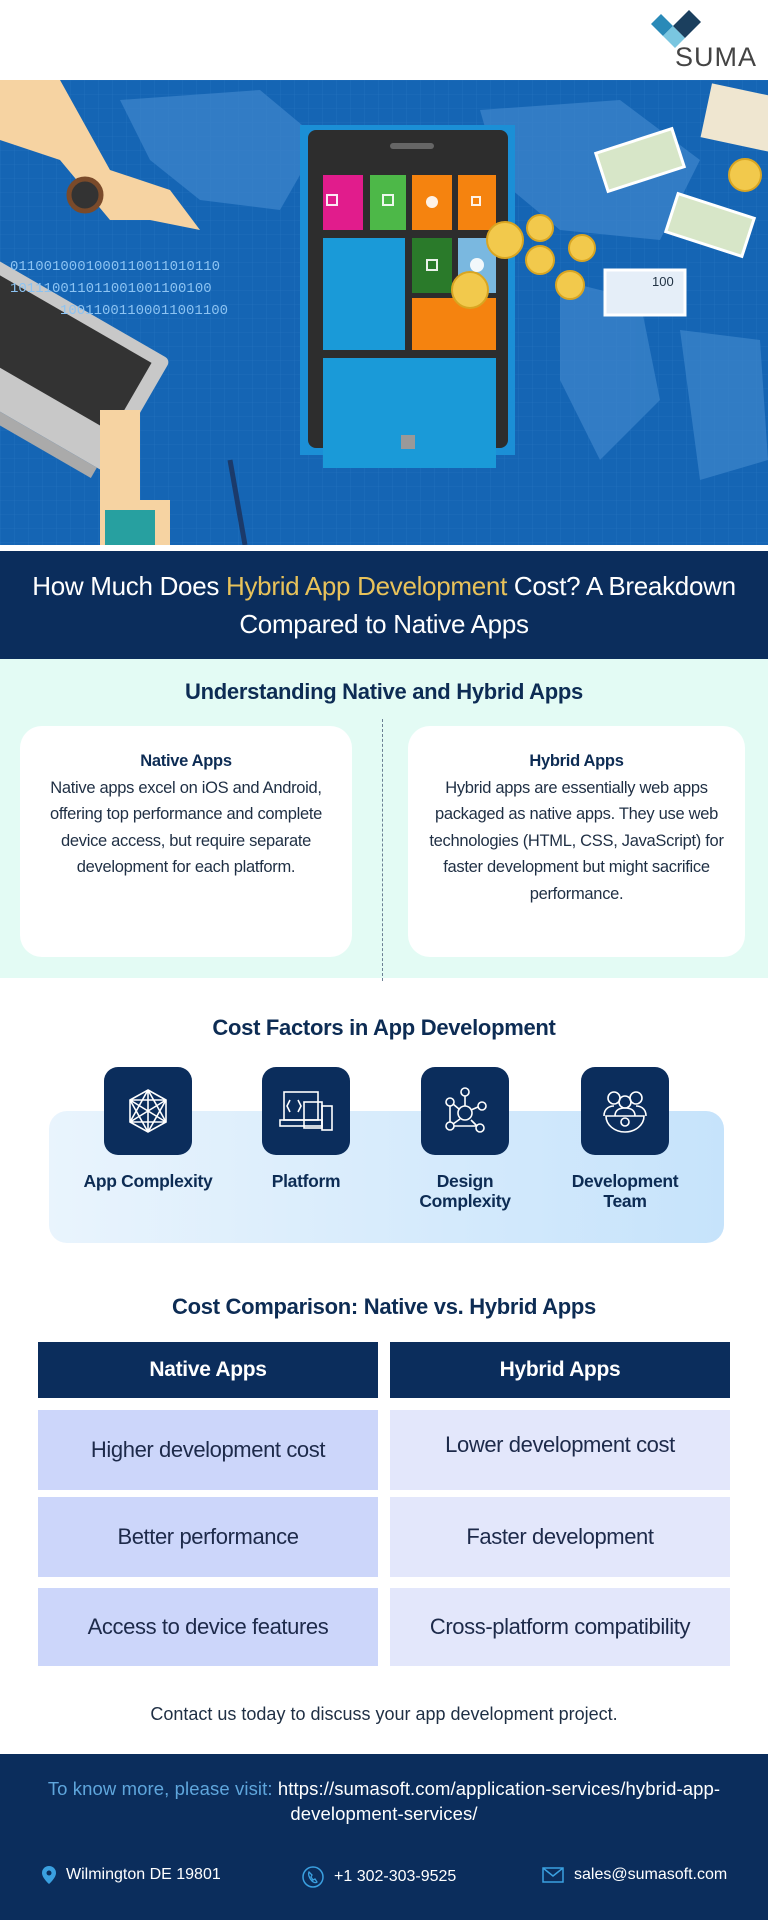  I want to click on card-title: Hybrid Apps, so click(576, 761).